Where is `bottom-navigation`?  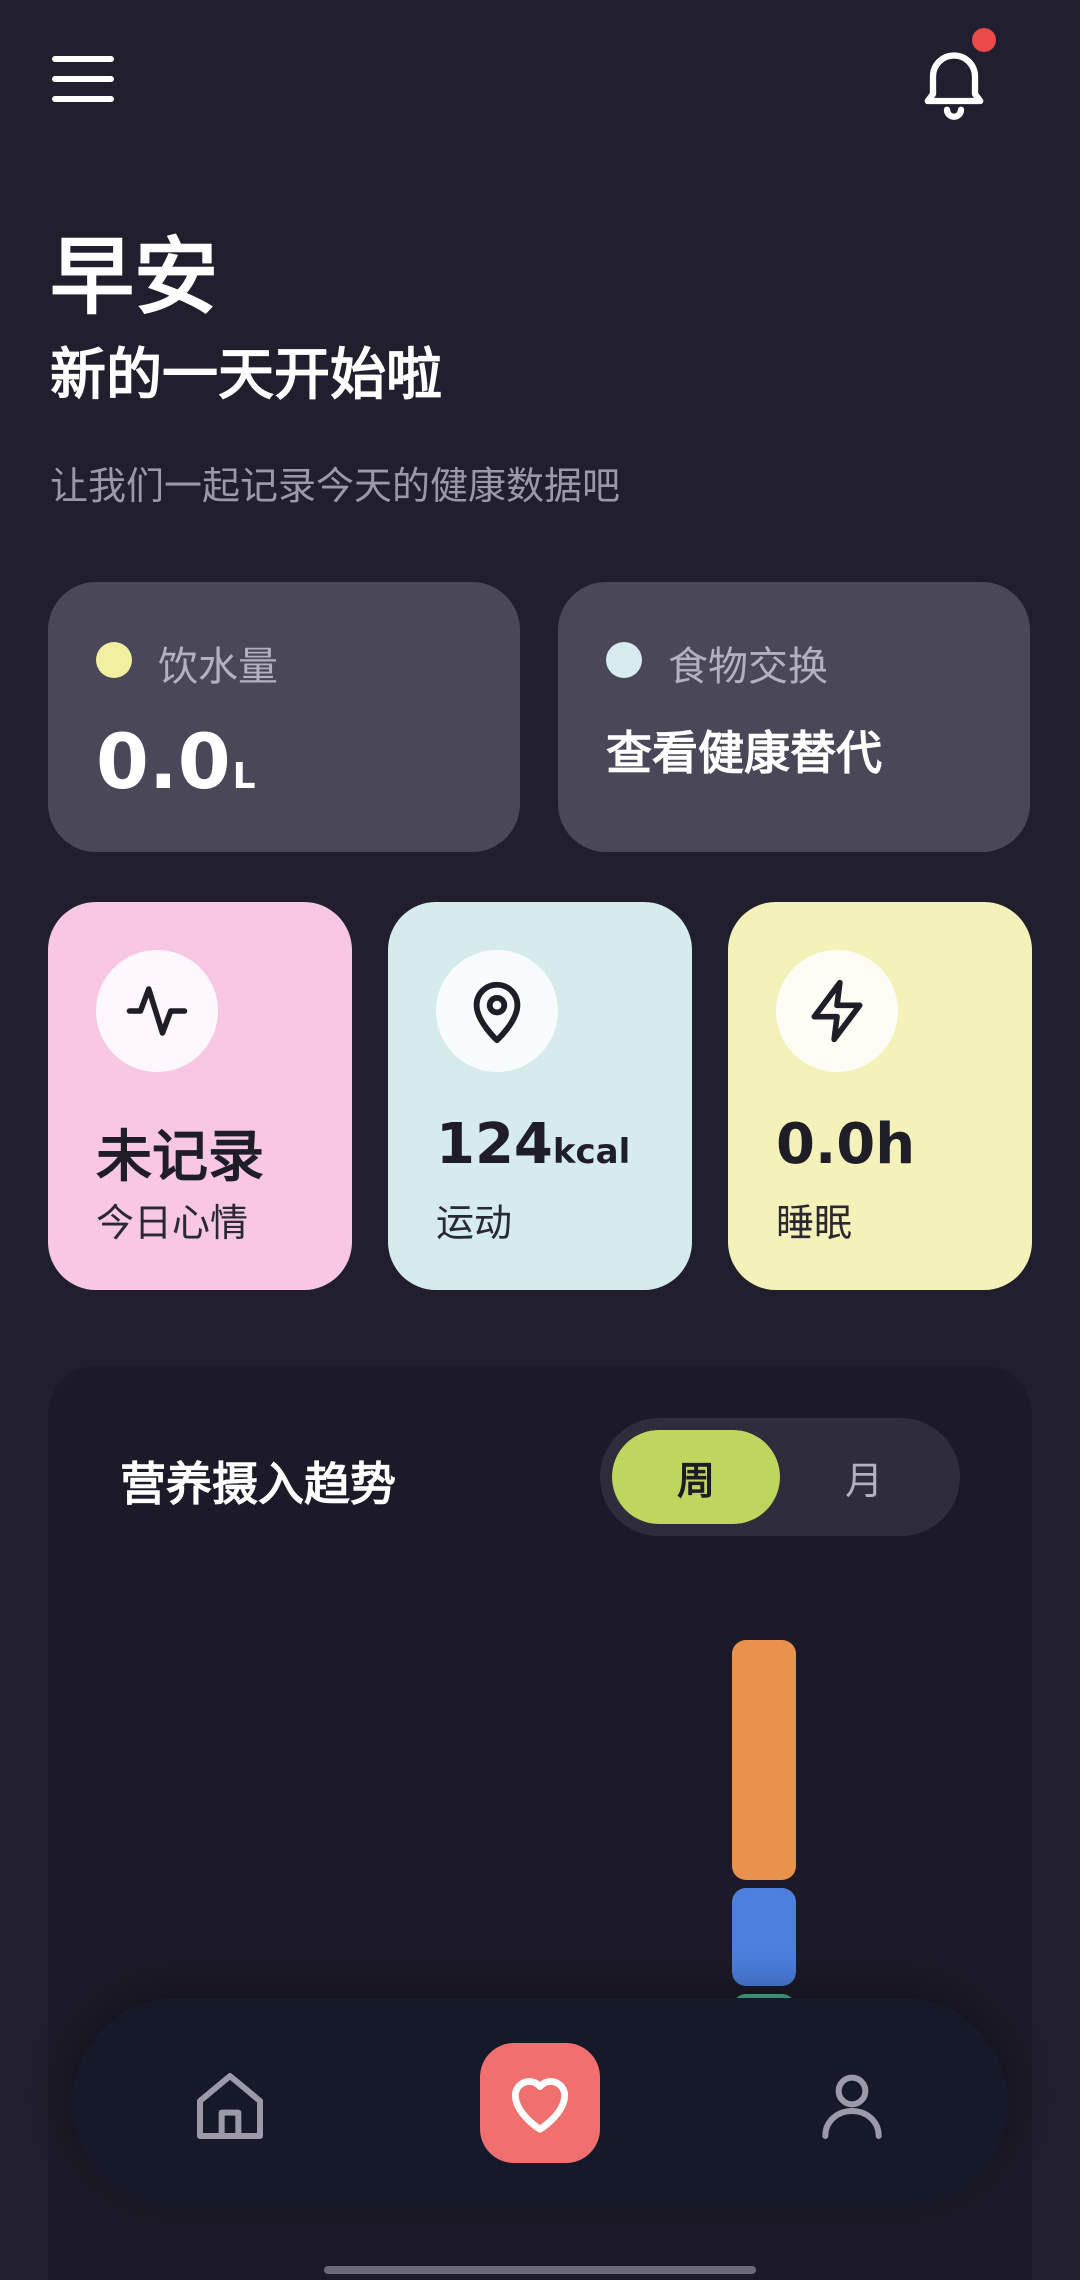 bottom-navigation is located at coordinates (540, 2103).